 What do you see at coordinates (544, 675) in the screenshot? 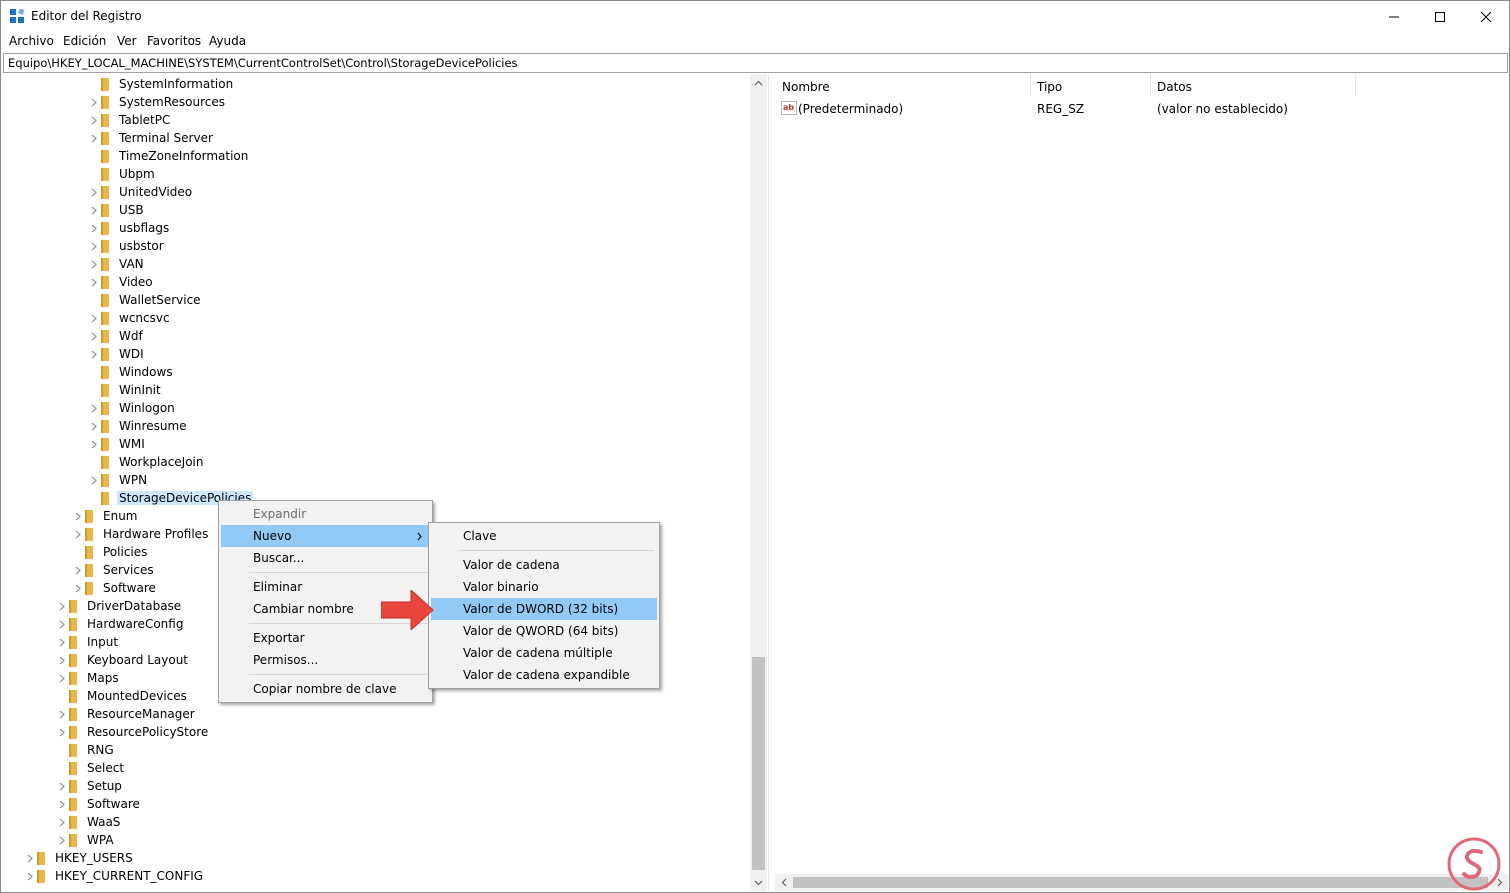
I see `menu-item-expandable-string-value: Valor de cadena expandible` at bounding box center [544, 675].